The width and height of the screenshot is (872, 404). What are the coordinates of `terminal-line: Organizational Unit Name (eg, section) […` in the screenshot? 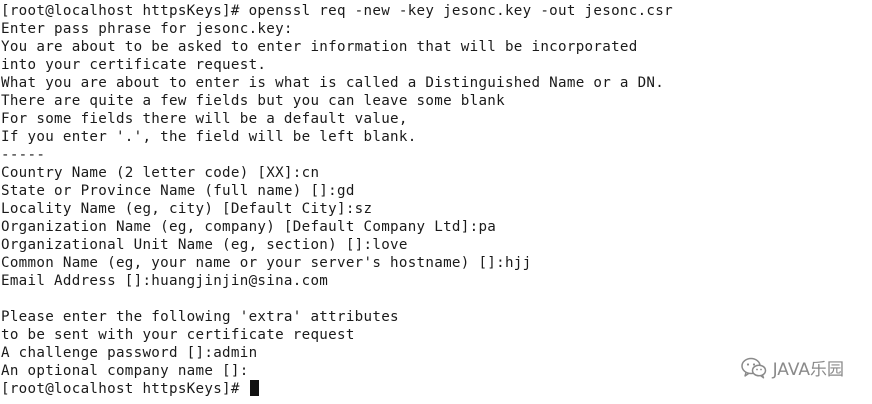 It's located at (204, 245).